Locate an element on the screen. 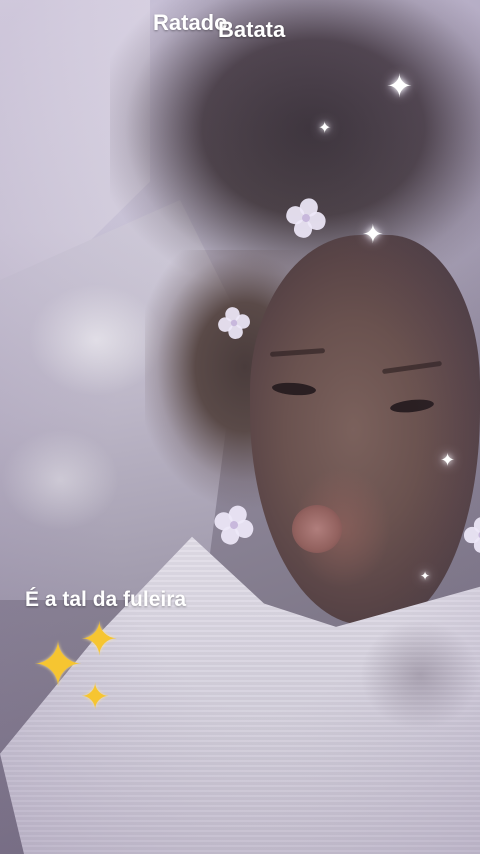 This screenshot has width=480, height=854. caption-top-word-1: Ratado is located at coordinates (190, 22).